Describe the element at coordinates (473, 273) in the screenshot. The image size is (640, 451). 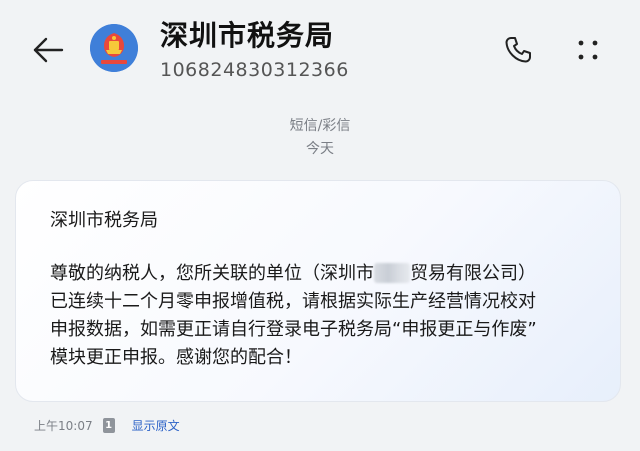
I see `message-line-text: 贸易有限公司）` at that location.